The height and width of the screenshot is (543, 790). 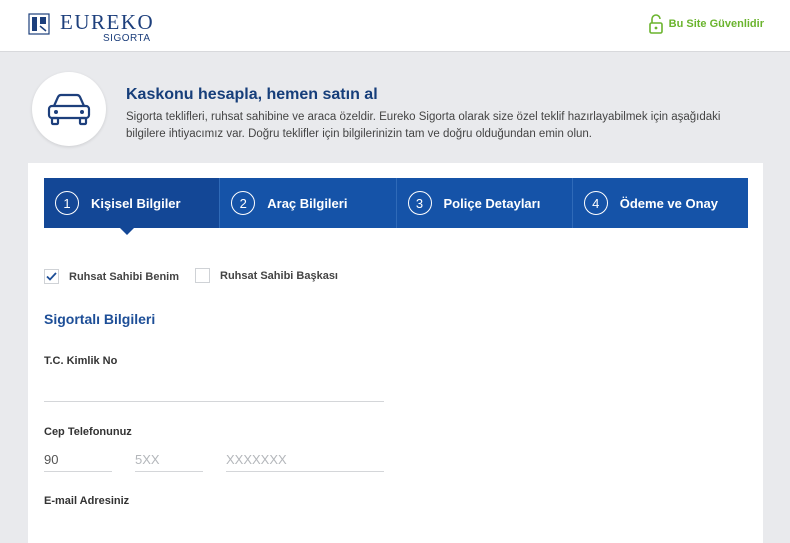 What do you see at coordinates (67, 203) in the screenshot?
I see `step-number: 1` at bounding box center [67, 203].